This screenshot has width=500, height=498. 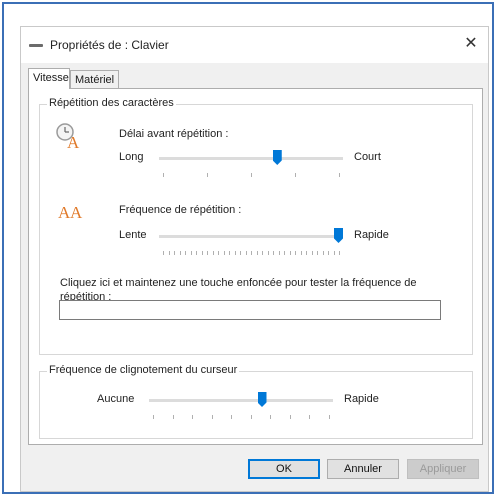 What do you see at coordinates (36, 45) in the screenshot?
I see `keyboard-icon` at bounding box center [36, 45].